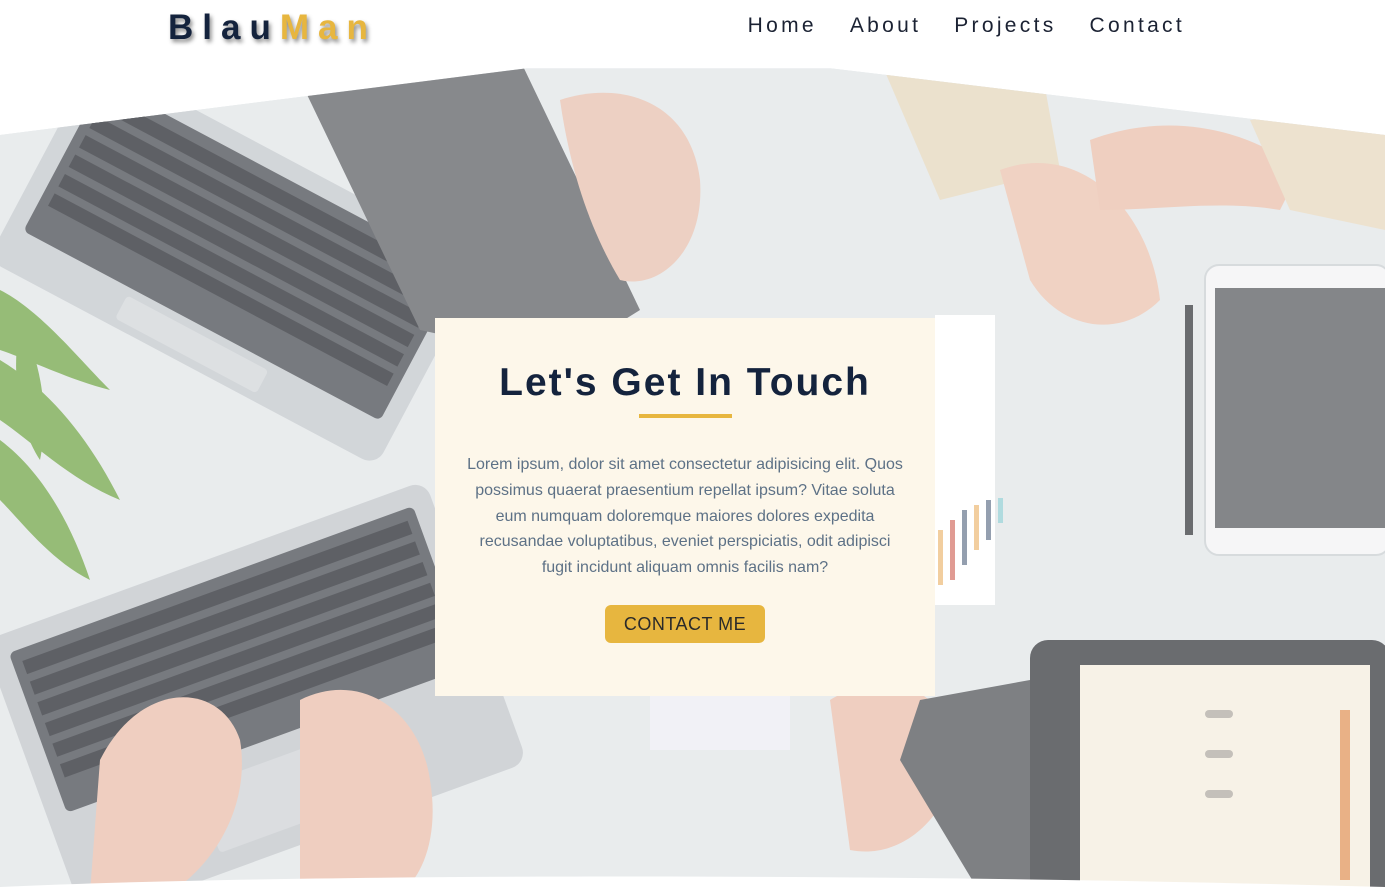  I want to click on title-underline, so click(685, 416).